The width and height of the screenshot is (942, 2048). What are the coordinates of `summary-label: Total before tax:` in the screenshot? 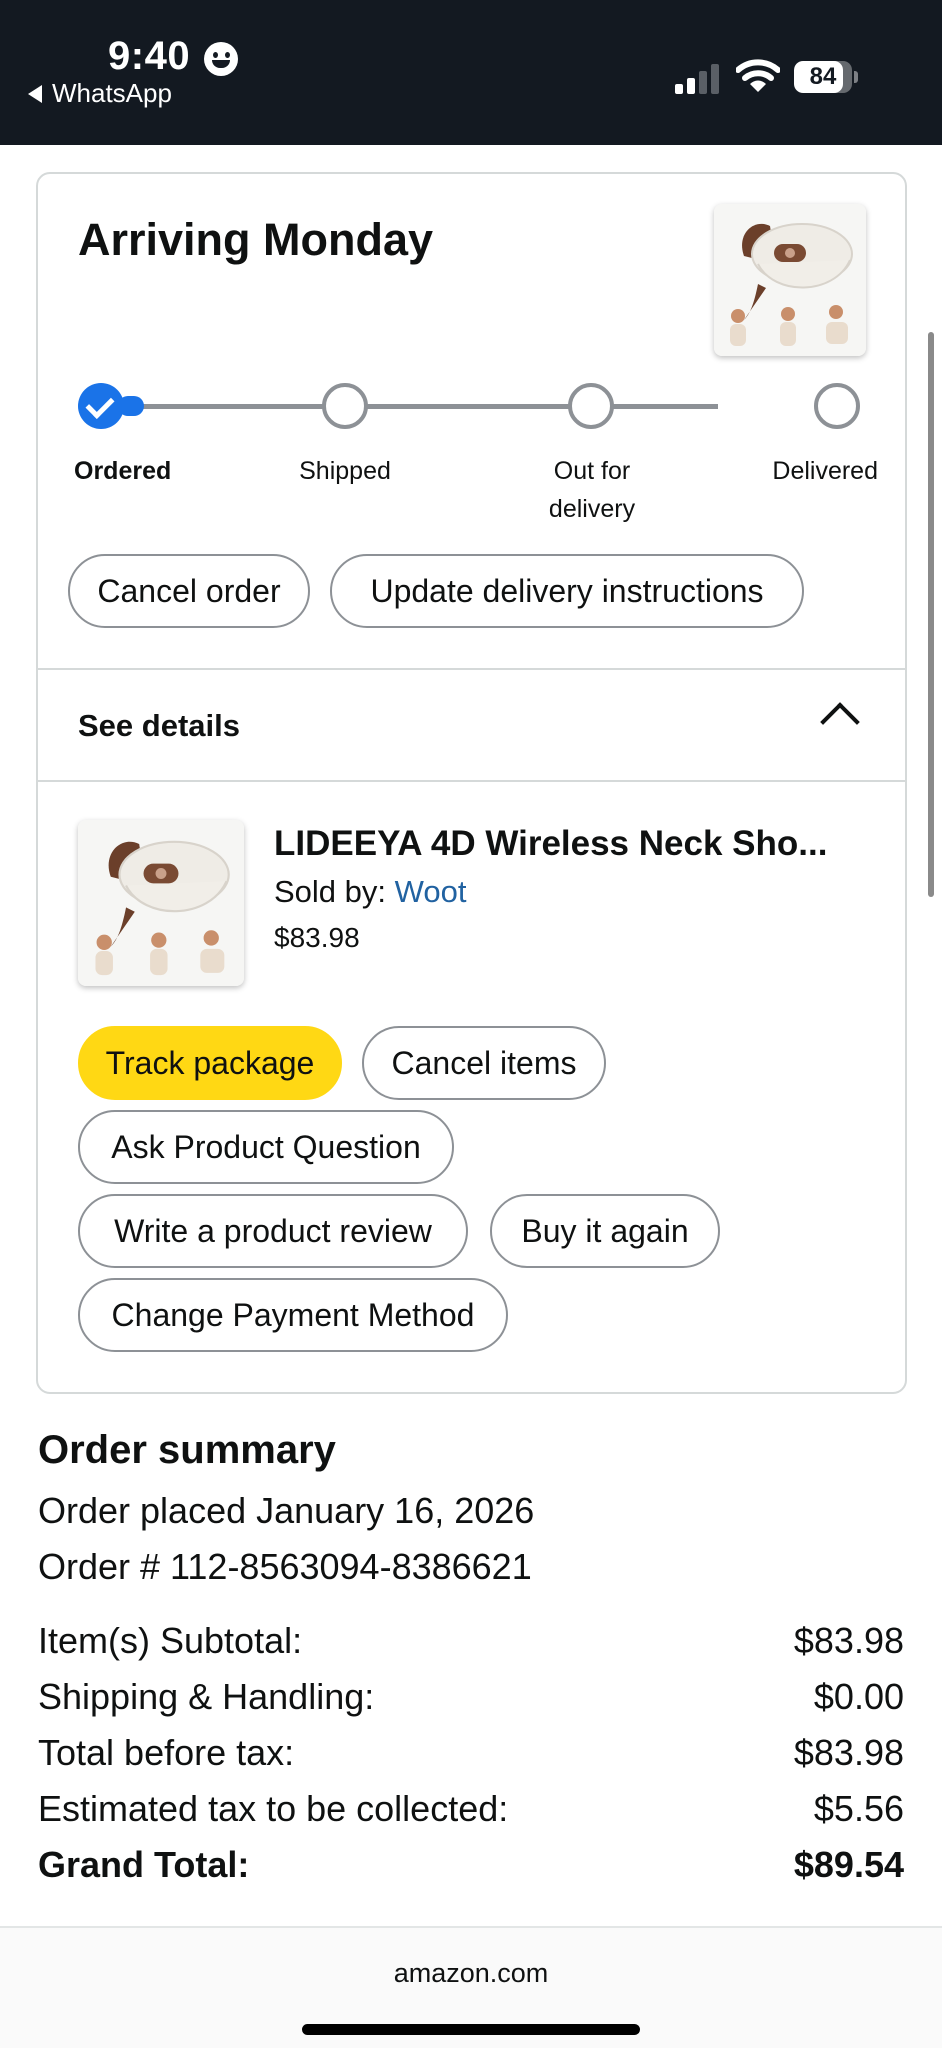 It's located at (166, 1752).